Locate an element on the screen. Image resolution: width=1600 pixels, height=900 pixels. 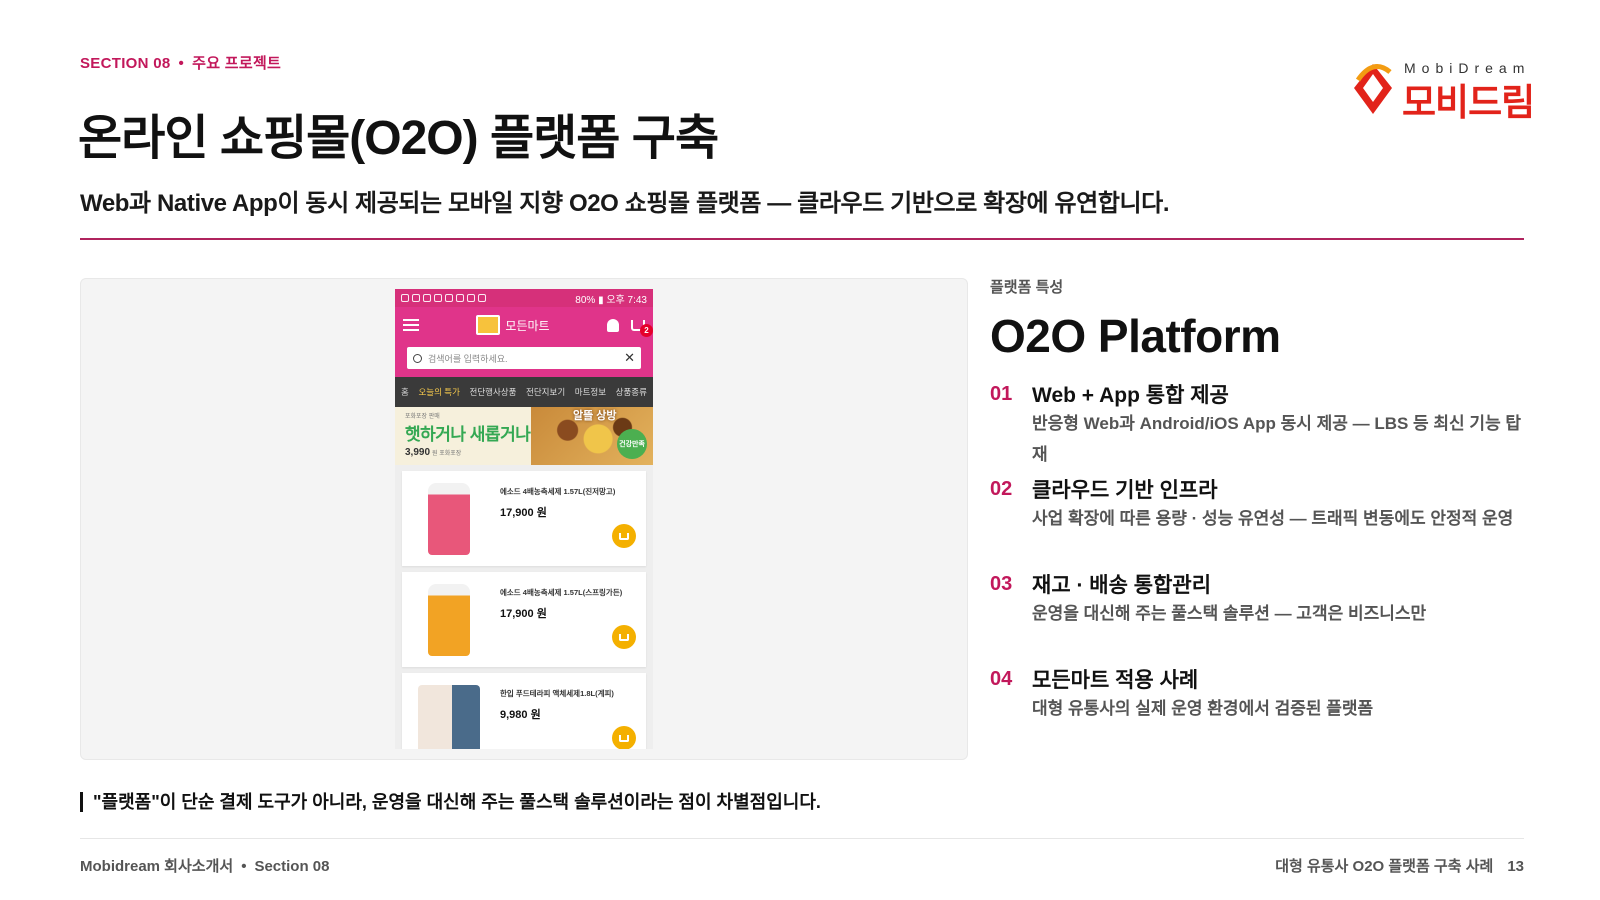
search-placeholder: 검색어를 입력하세요. is located at coordinates (468, 358).